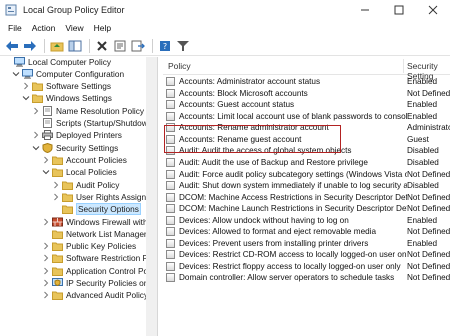 The width and height of the screenshot is (450, 336). I want to click on show-hide-tree-button, so click(75, 46).